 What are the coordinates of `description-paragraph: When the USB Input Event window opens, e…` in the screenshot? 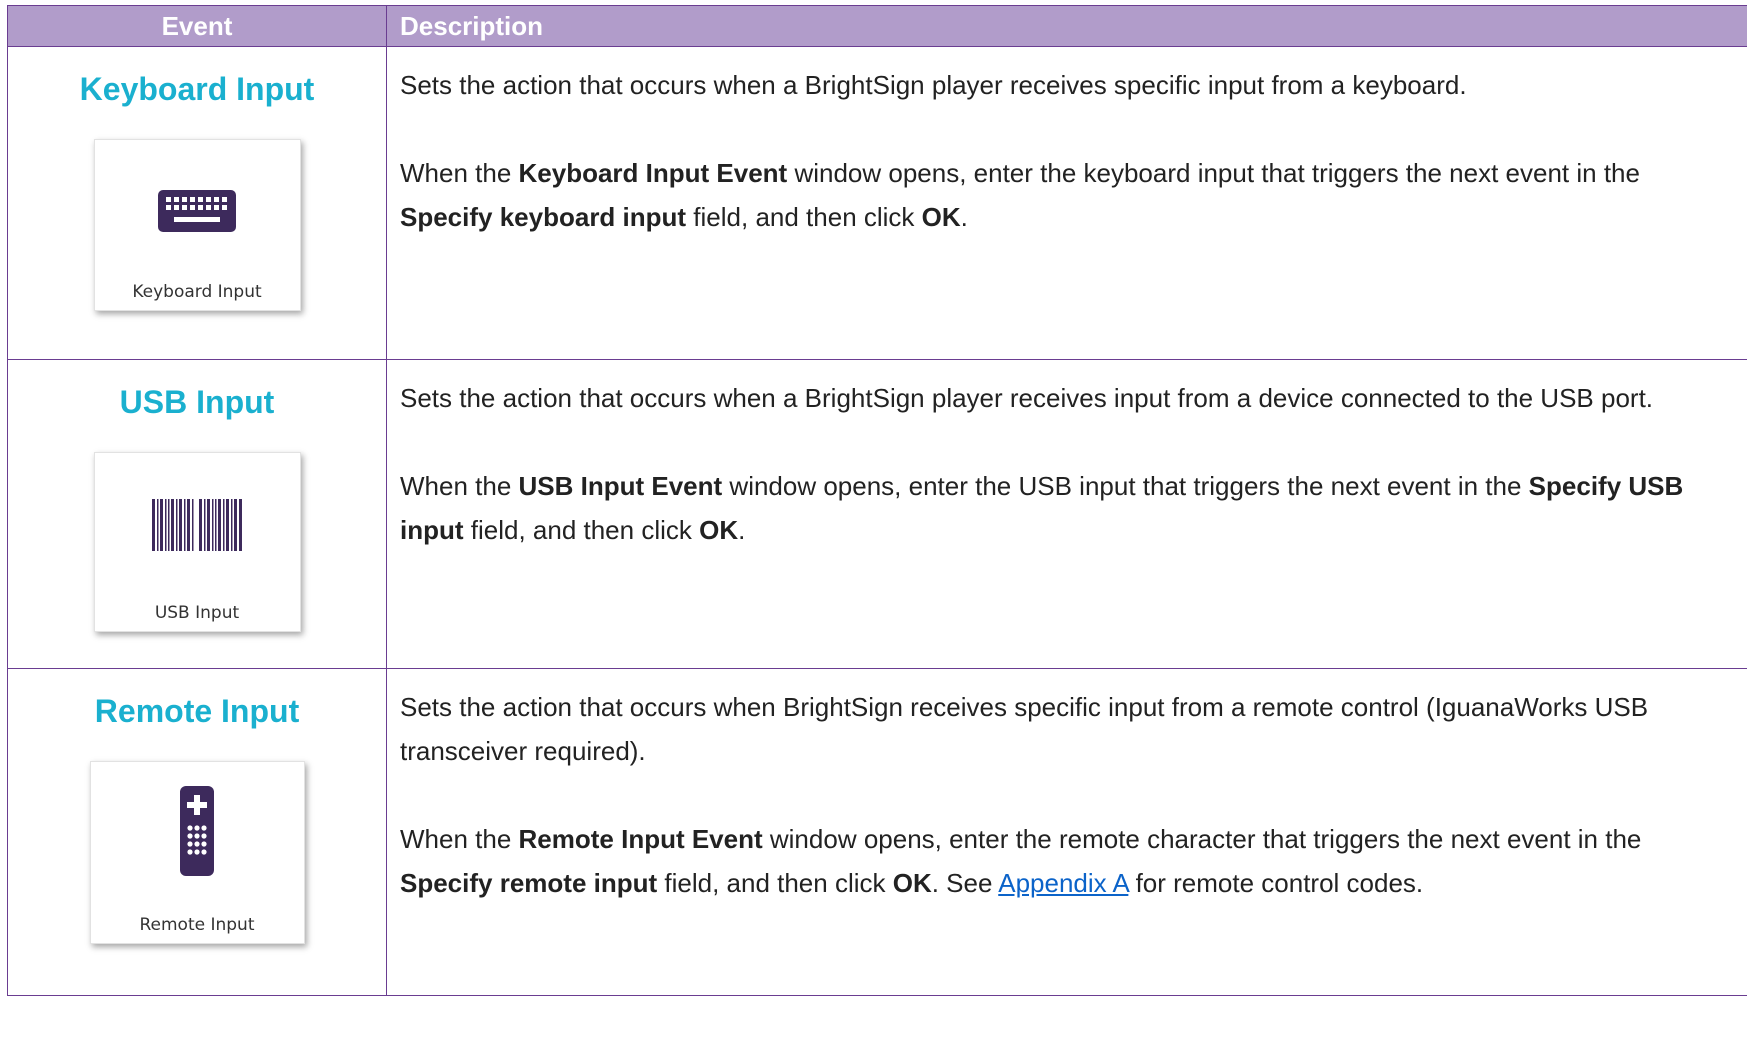 It's located at (1042, 508).